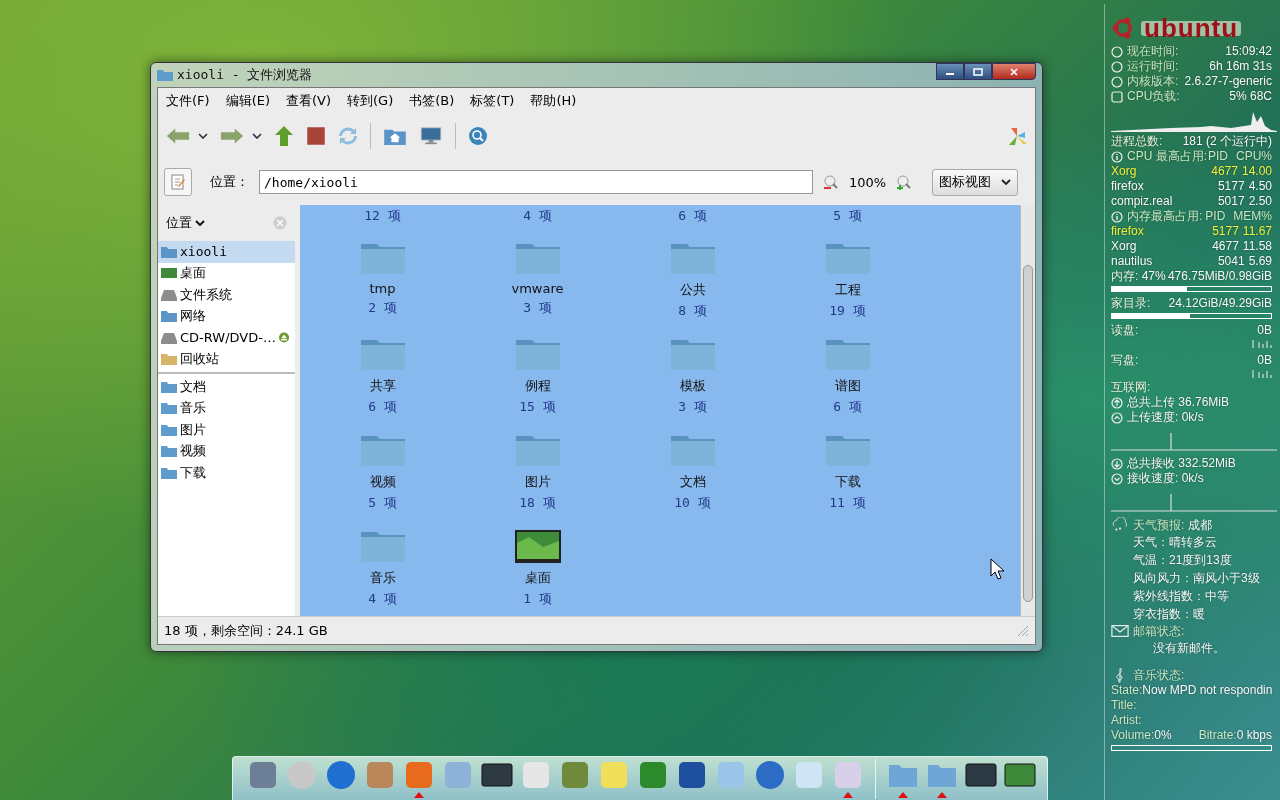 The width and height of the screenshot is (1280, 800). I want to click on sidebar-item: 下载, so click(226, 473).